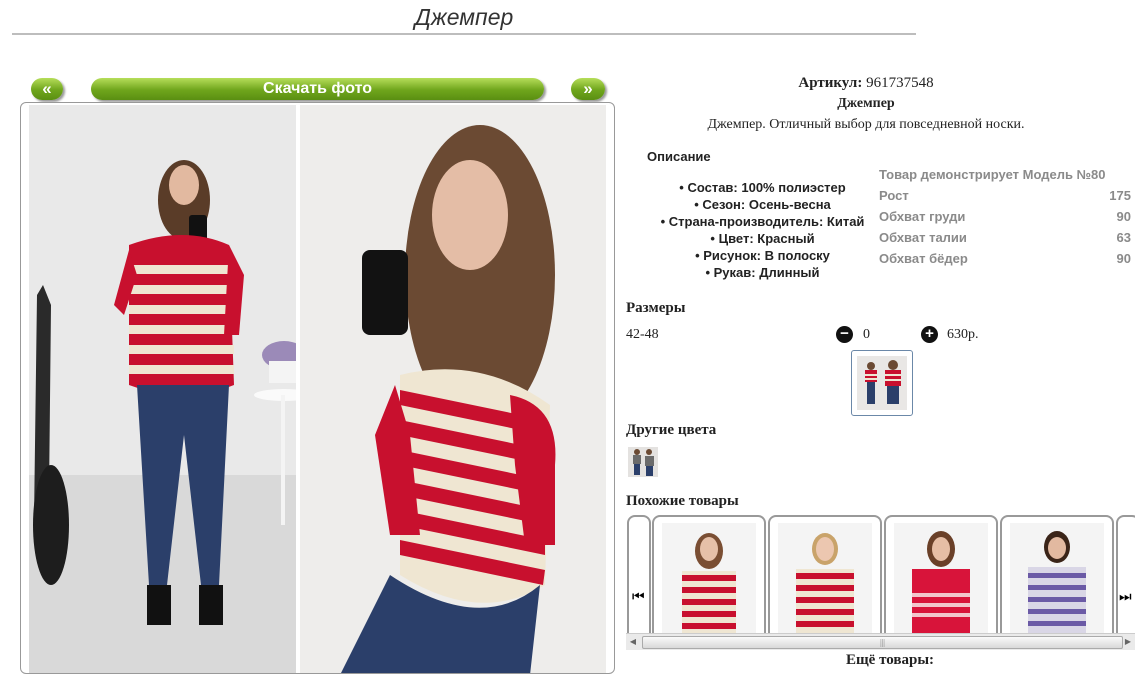 The height and width of the screenshot is (674, 1135). Describe the element at coordinates (890, 660) in the screenshot. I see `more-products-heading: Ещё товары:` at that location.